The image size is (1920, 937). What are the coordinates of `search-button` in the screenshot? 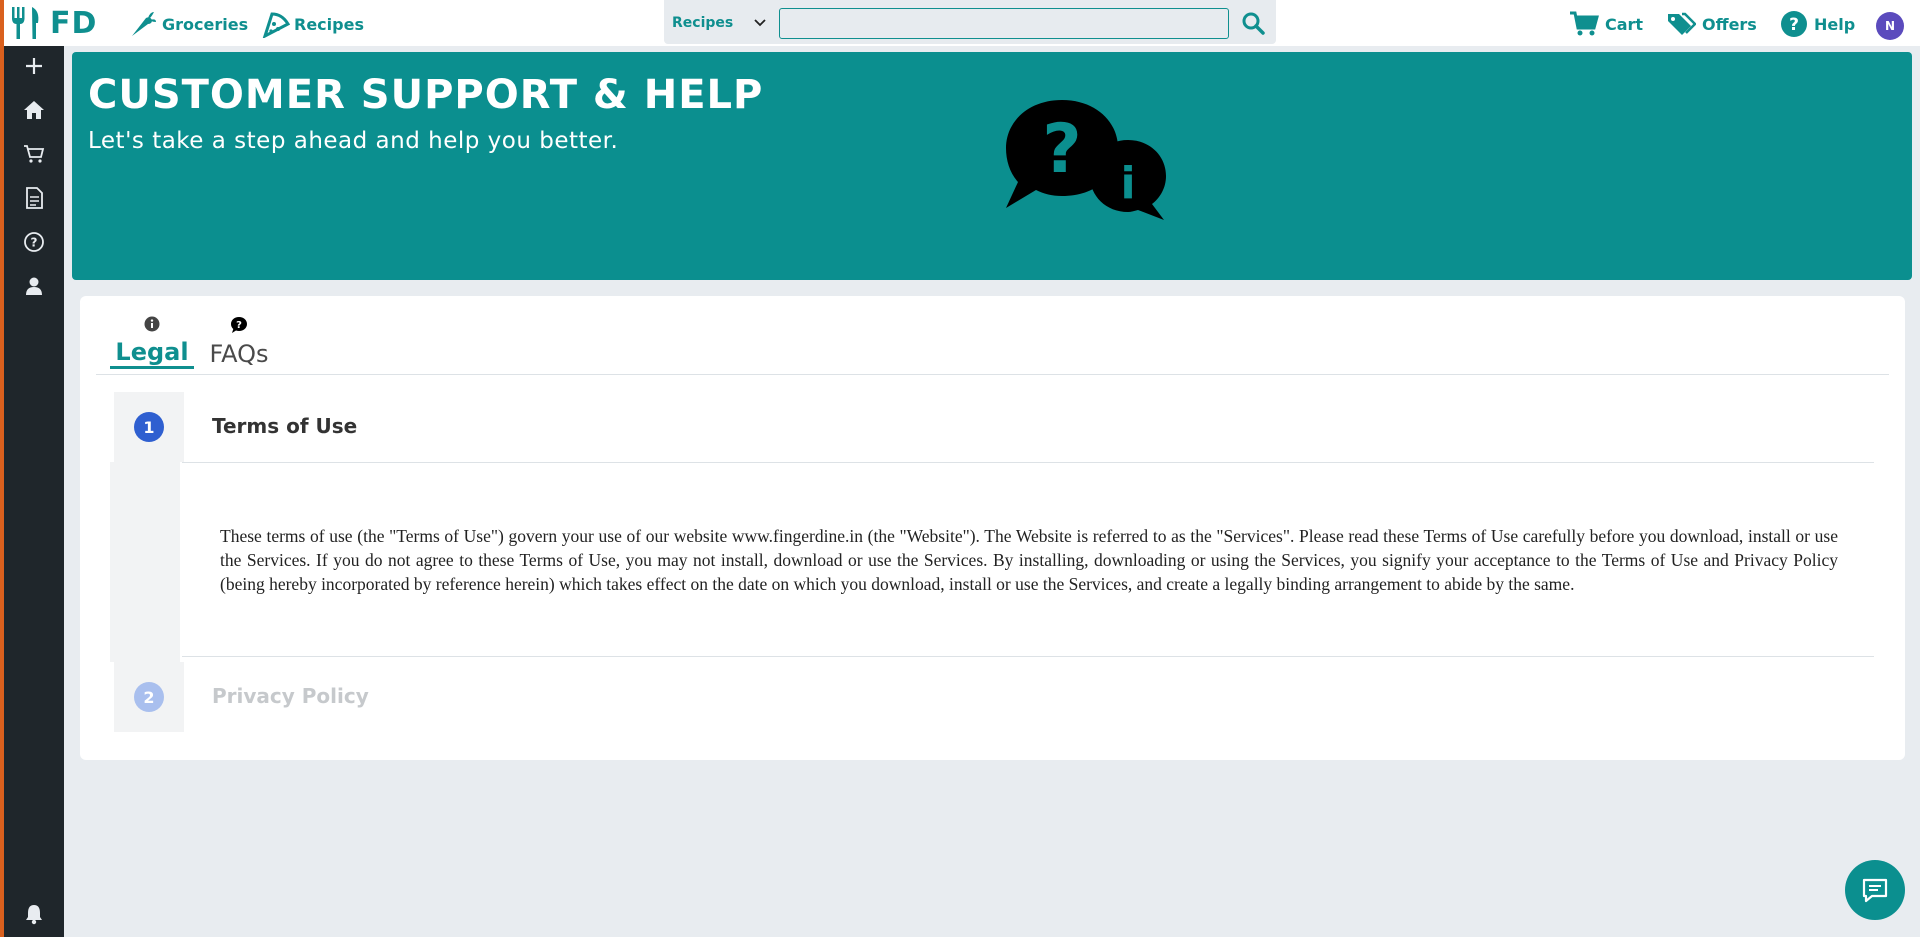 It's located at (1253, 23).